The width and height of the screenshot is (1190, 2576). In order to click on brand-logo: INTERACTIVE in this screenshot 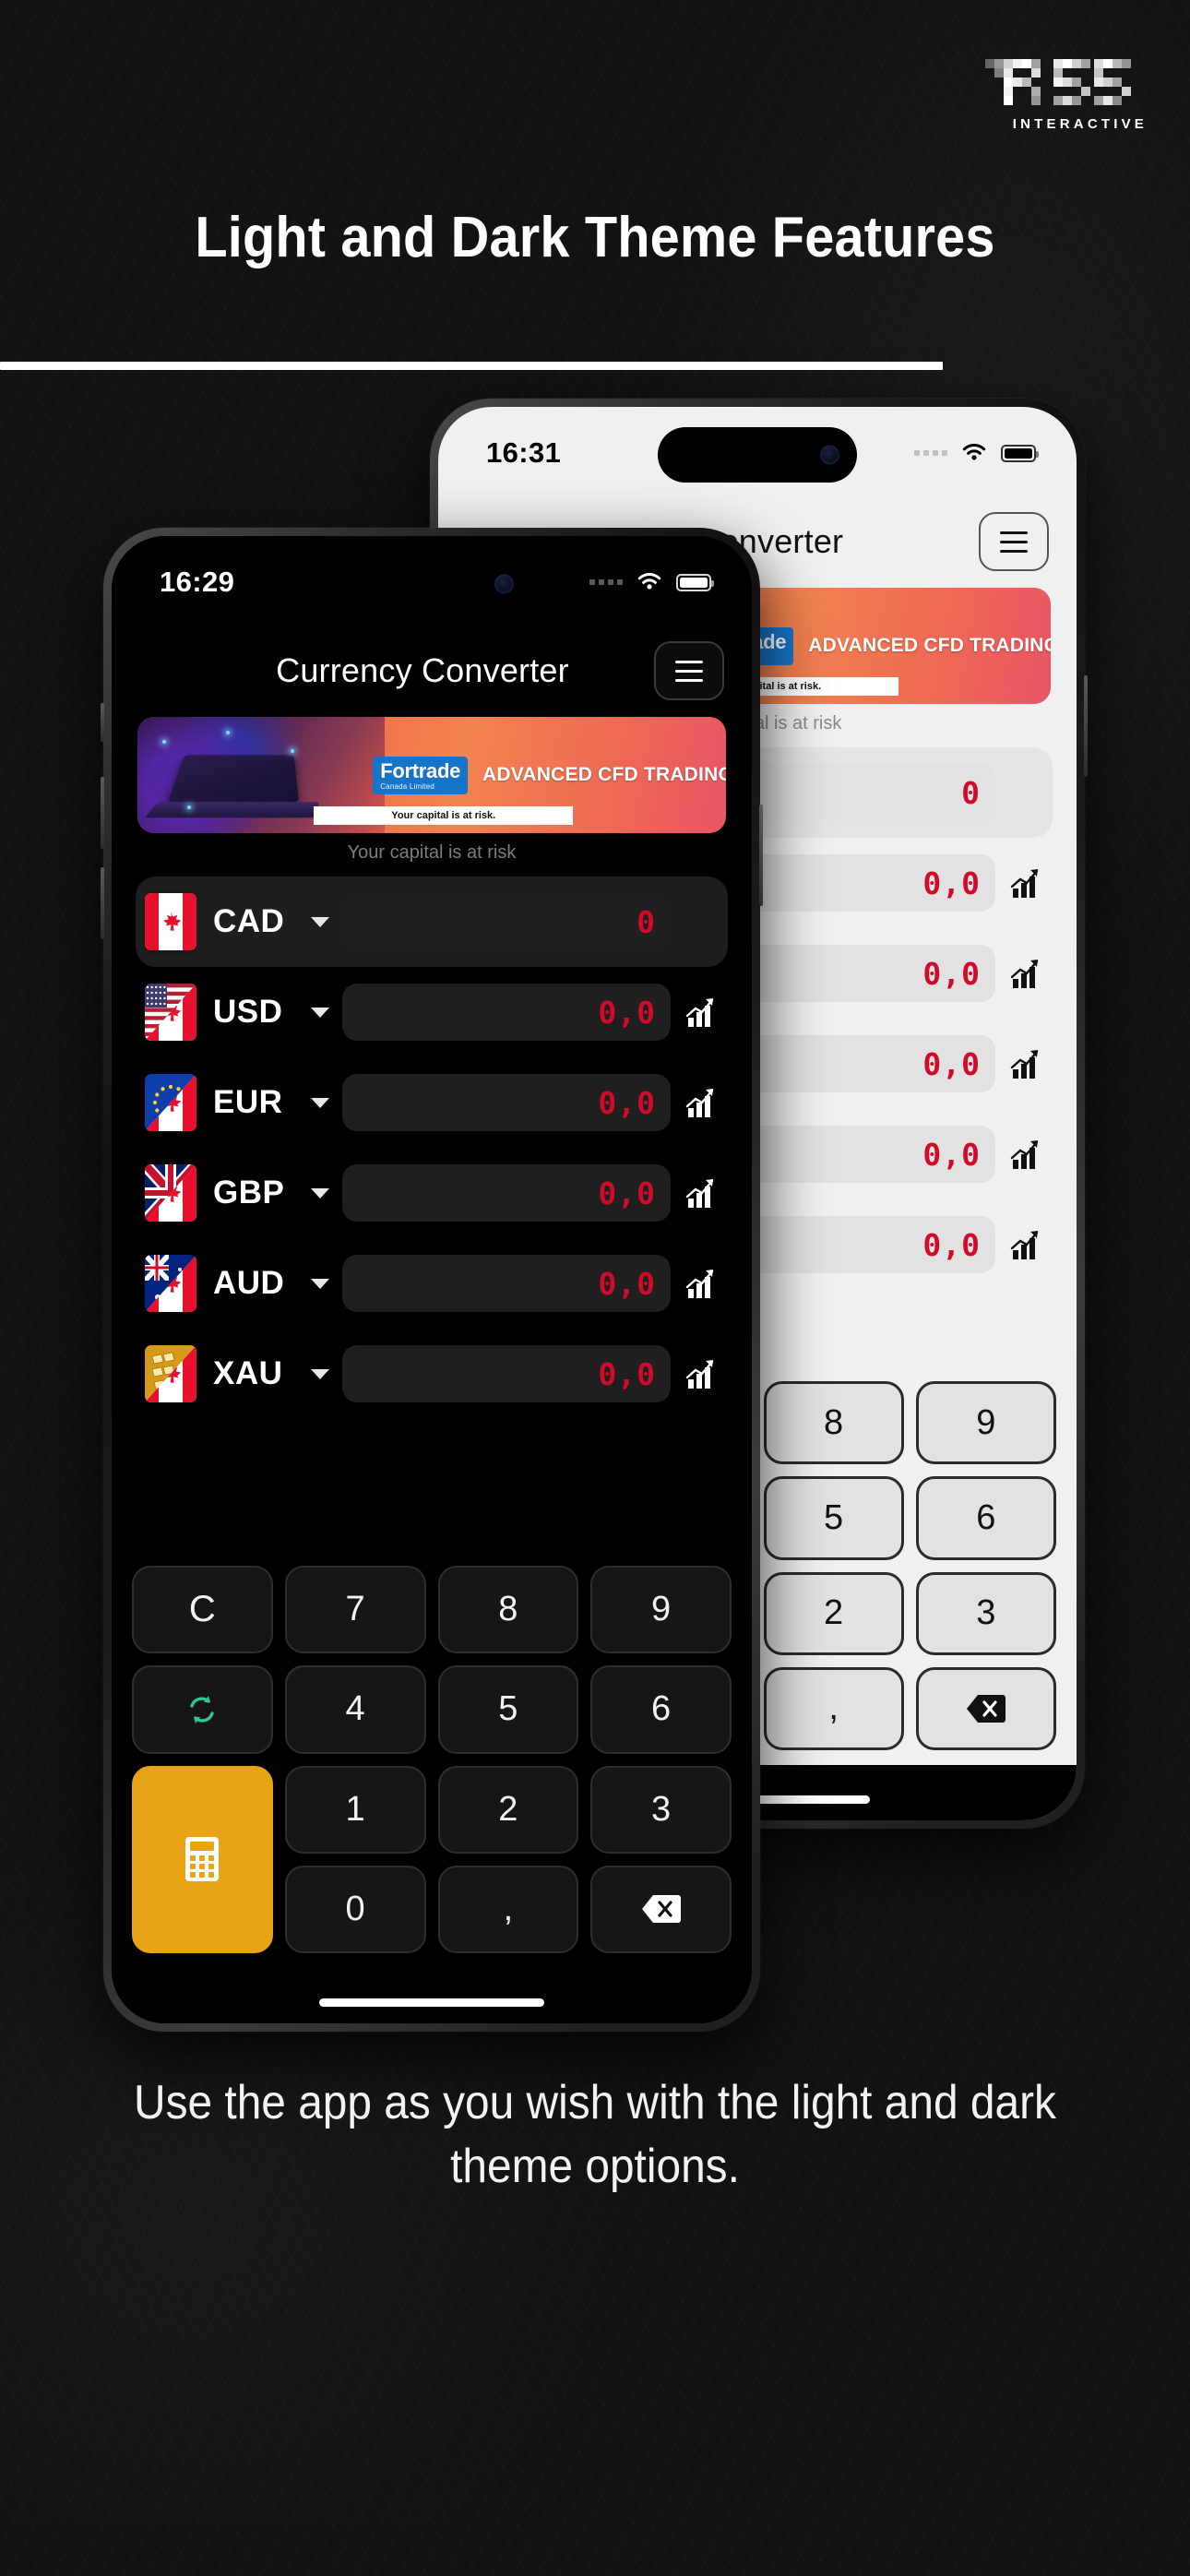, I will do `click(1061, 93)`.